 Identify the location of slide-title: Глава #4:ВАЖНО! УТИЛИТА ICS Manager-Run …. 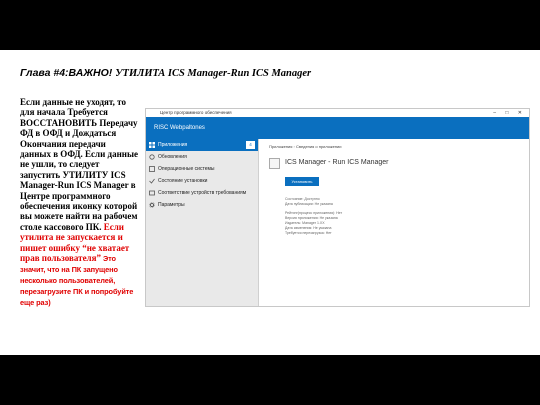
(165, 73).